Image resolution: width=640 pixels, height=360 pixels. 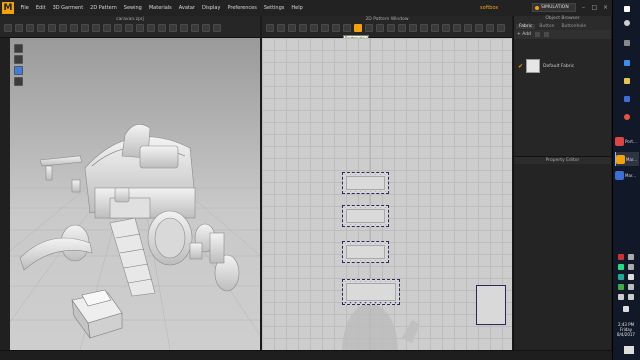 I want to click on simulation-button: SIMULATION, so click(x=554, y=7).